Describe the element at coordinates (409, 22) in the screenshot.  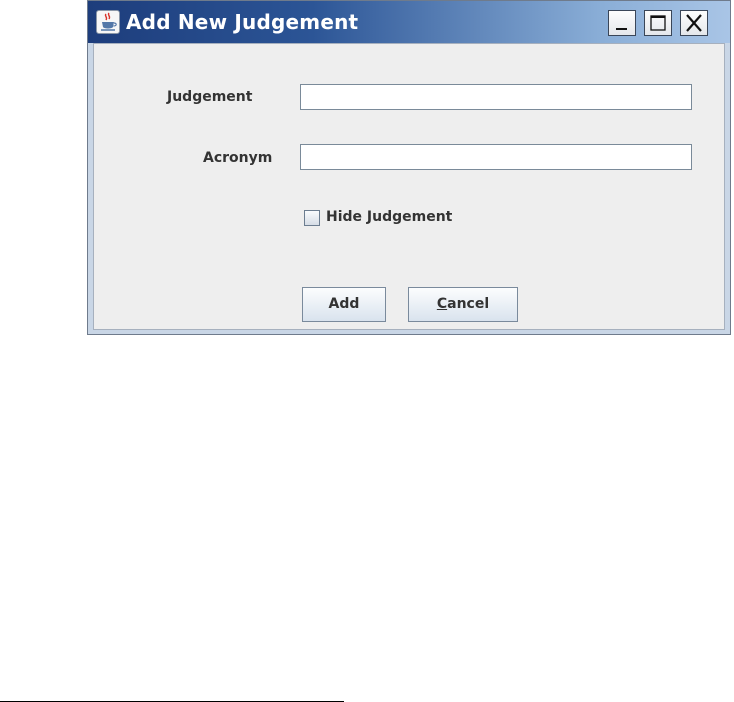
I see `title-bar: Add New Judgement` at that location.